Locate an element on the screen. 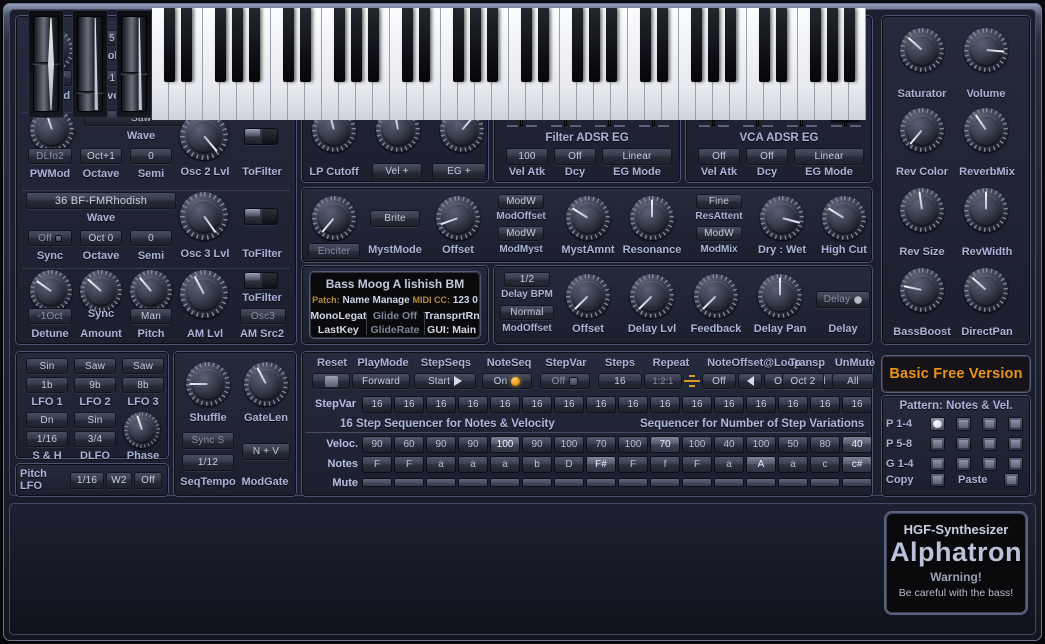  seq-noteoffset-prev is located at coordinates (750, 381).